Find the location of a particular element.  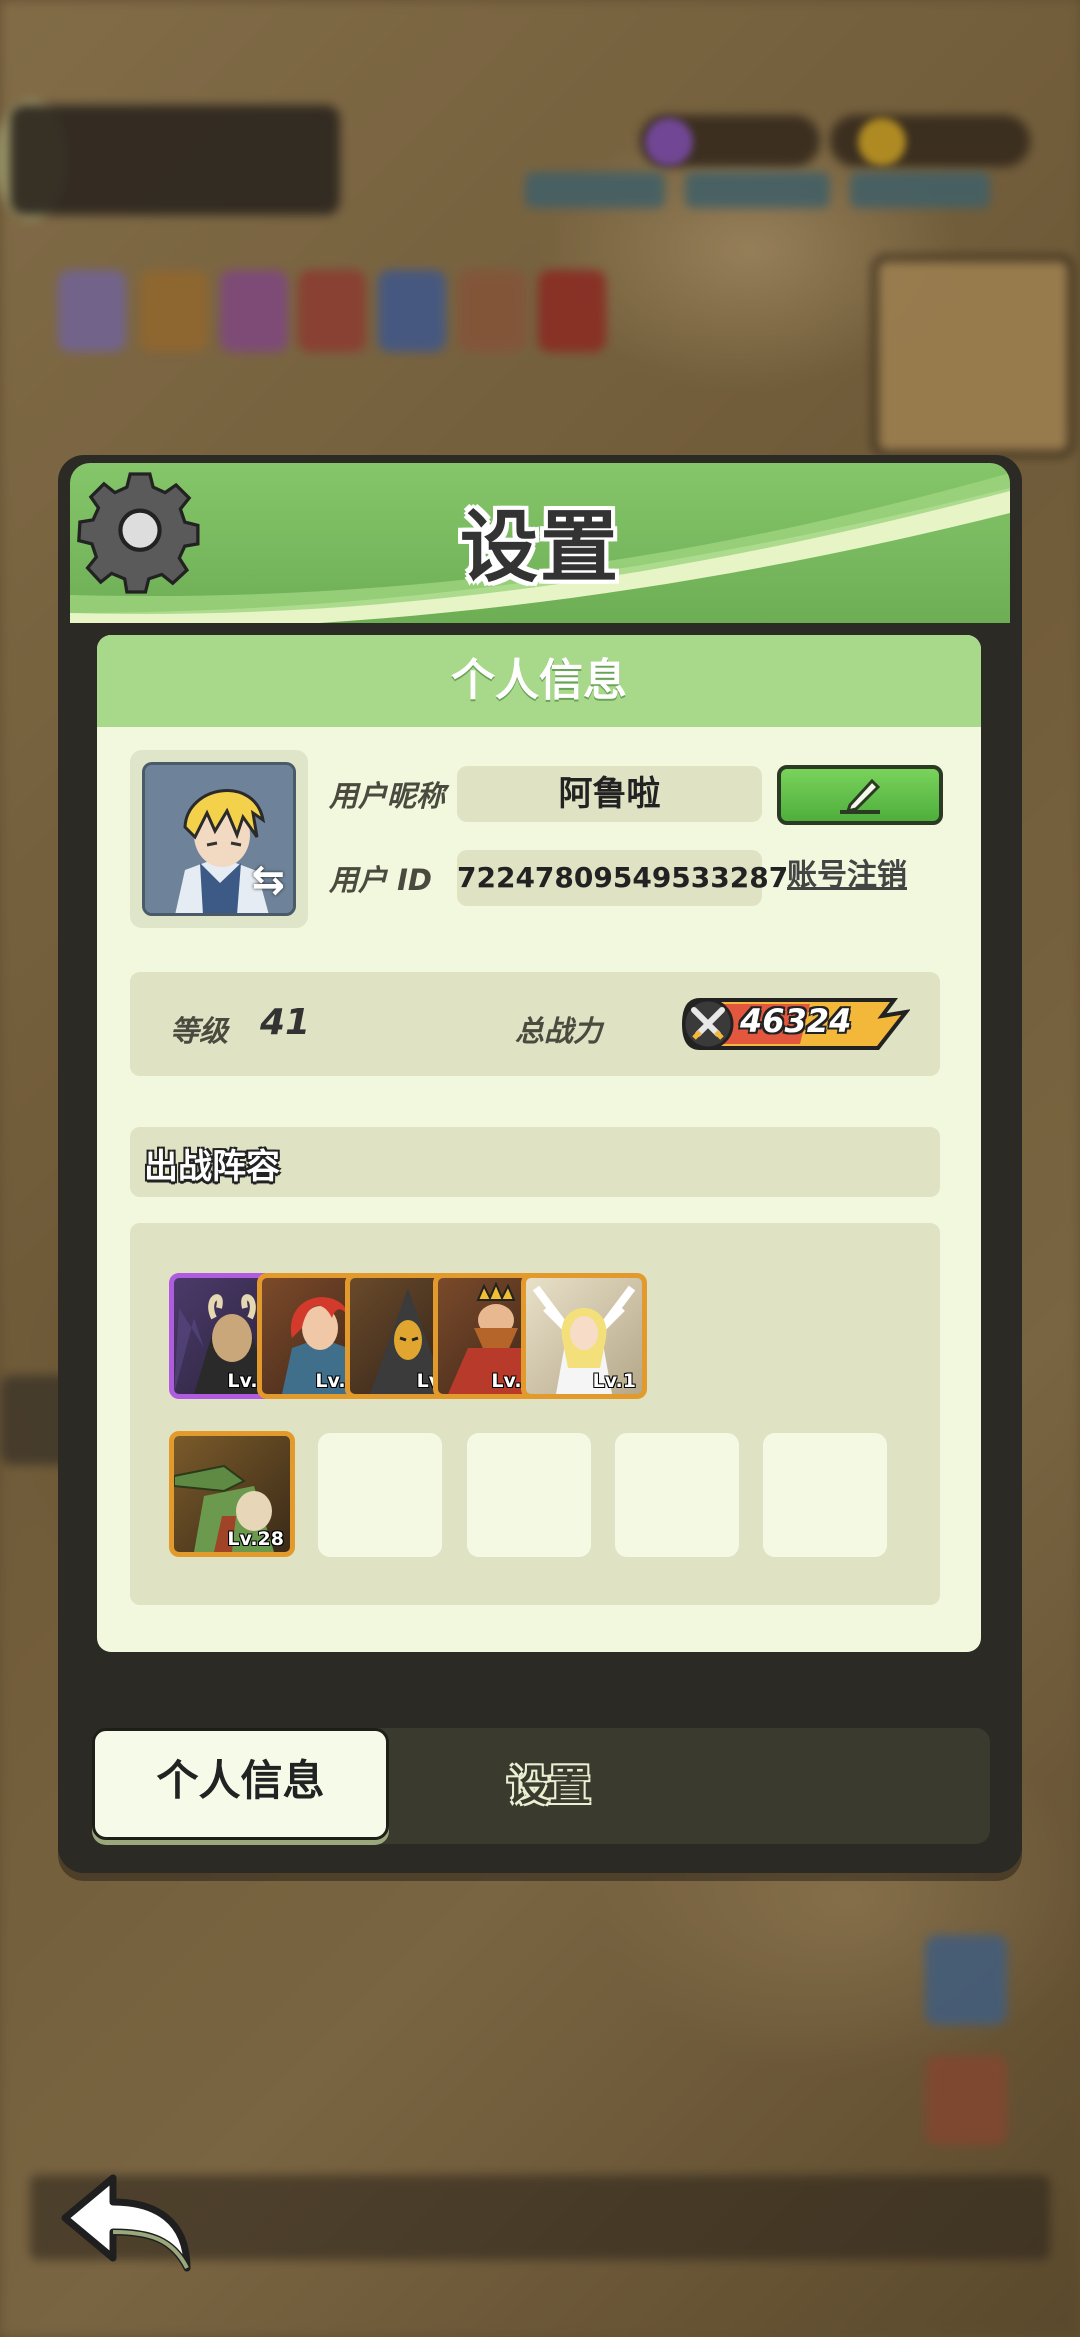

cancel-account-link: 账号注销 is located at coordinates (847, 872).